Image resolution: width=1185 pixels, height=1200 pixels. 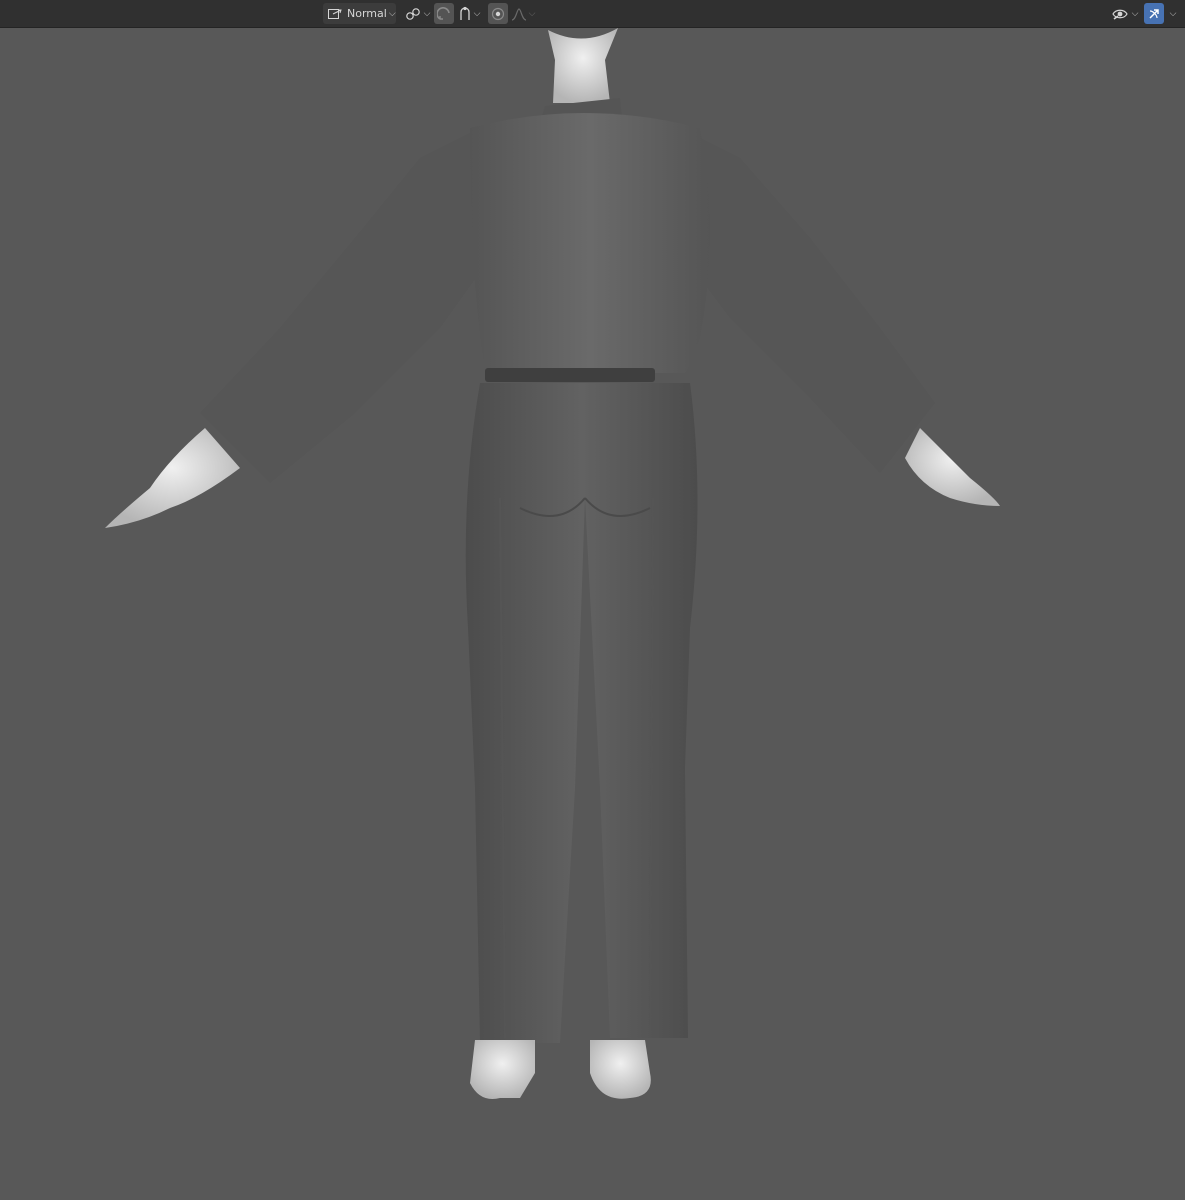 What do you see at coordinates (335, 14) in the screenshot?
I see `transform-orientation-icon` at bounding box center [335, 14].